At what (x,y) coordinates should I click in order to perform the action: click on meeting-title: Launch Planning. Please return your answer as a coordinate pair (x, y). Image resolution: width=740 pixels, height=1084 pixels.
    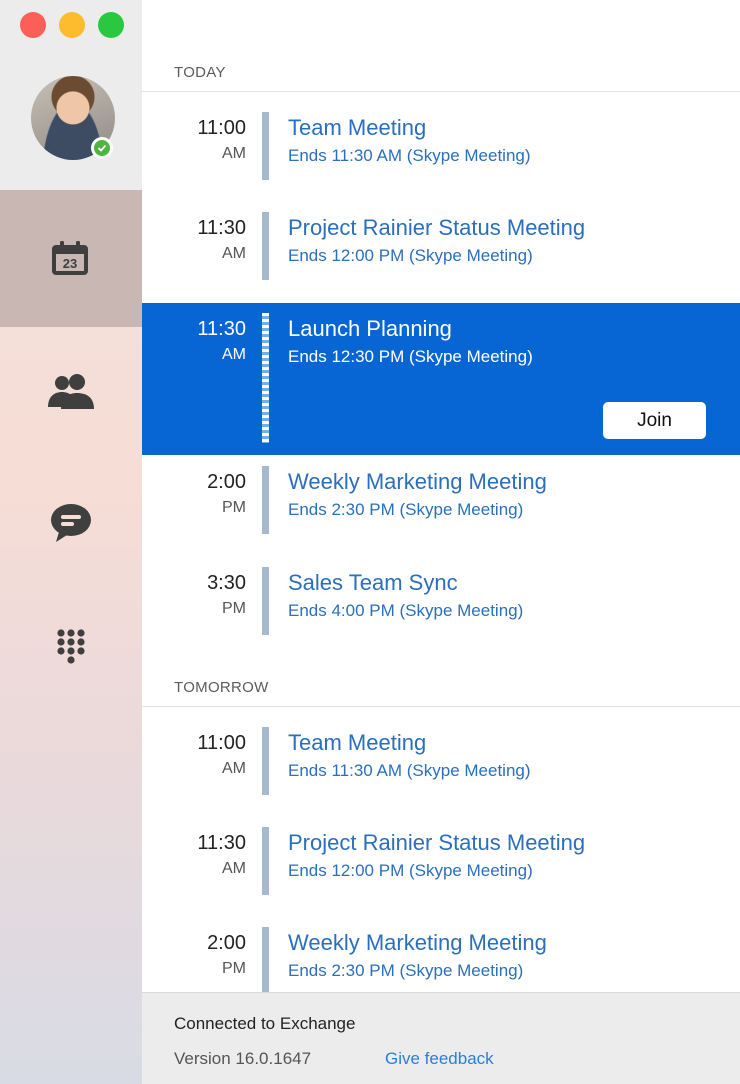
    Looking at the image, I should click on (370, 329).